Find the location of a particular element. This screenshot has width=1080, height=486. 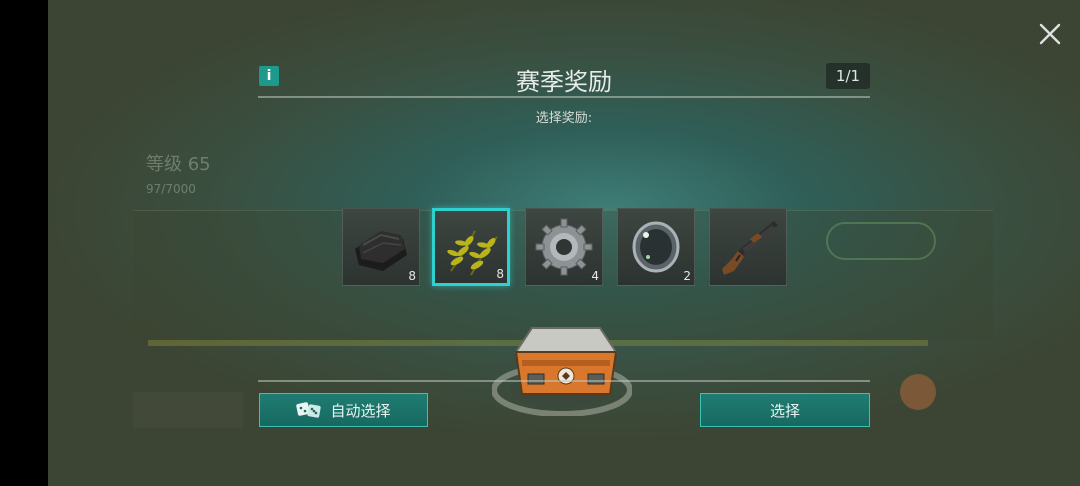

background-badge is located at coordinates (918, 392).